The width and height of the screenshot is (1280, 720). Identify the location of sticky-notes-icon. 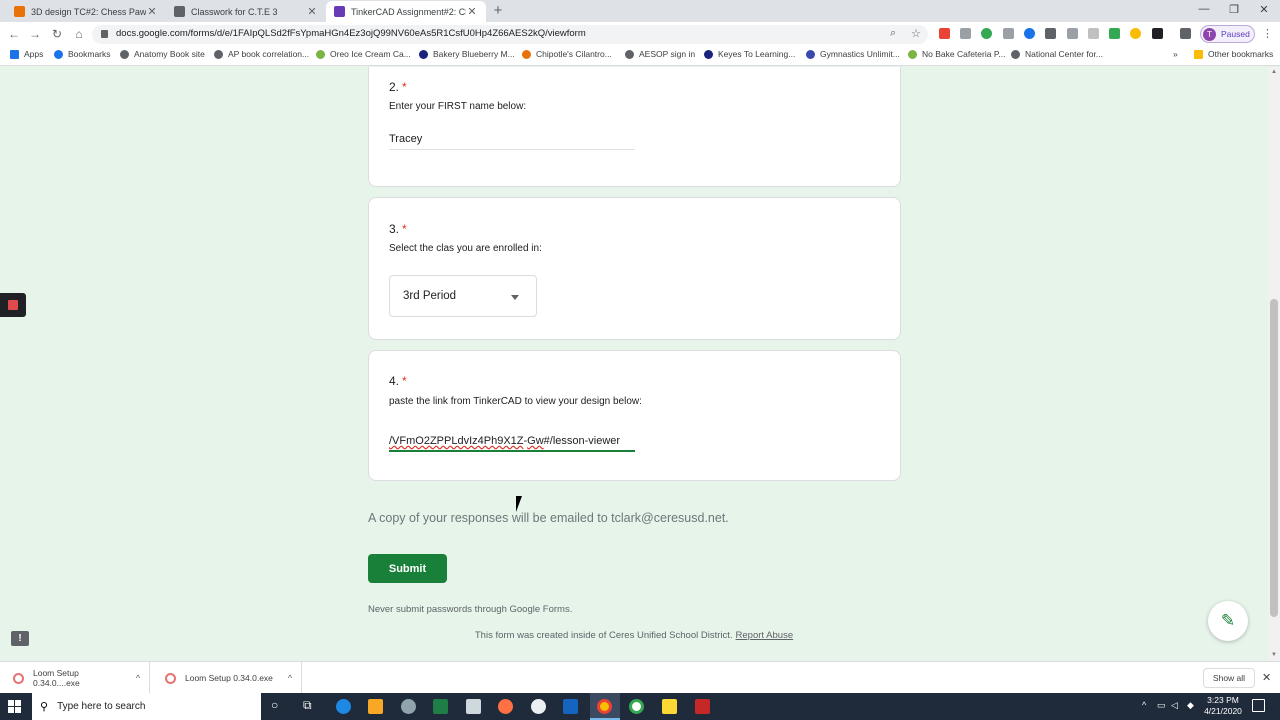
(669, 706).